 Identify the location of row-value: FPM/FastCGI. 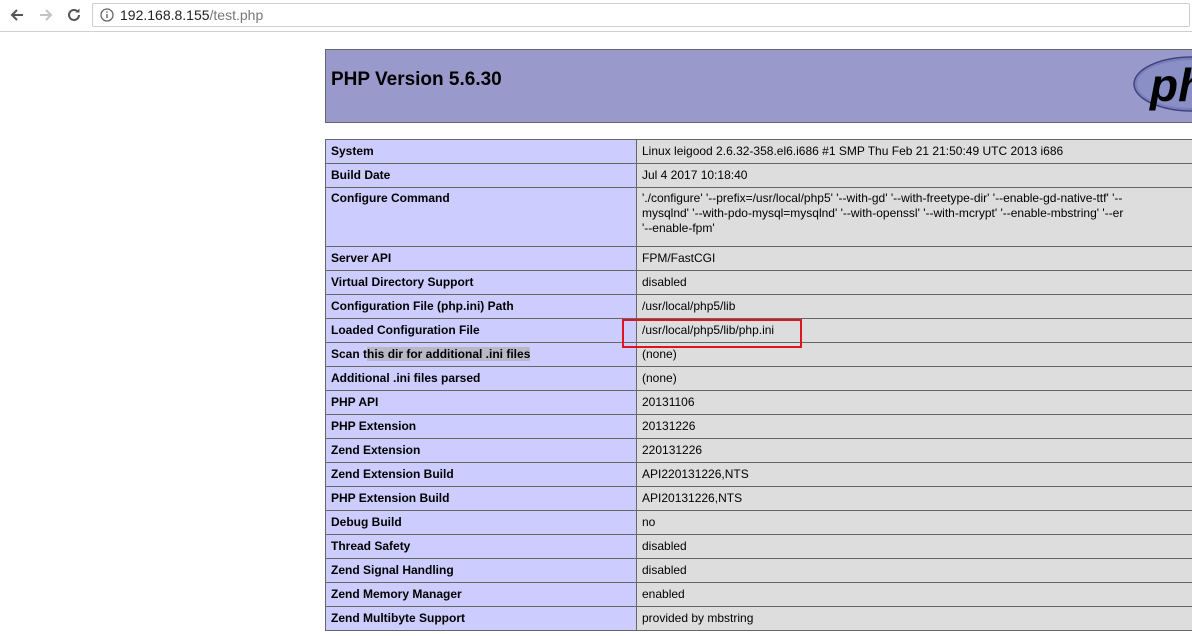
(914, 258).